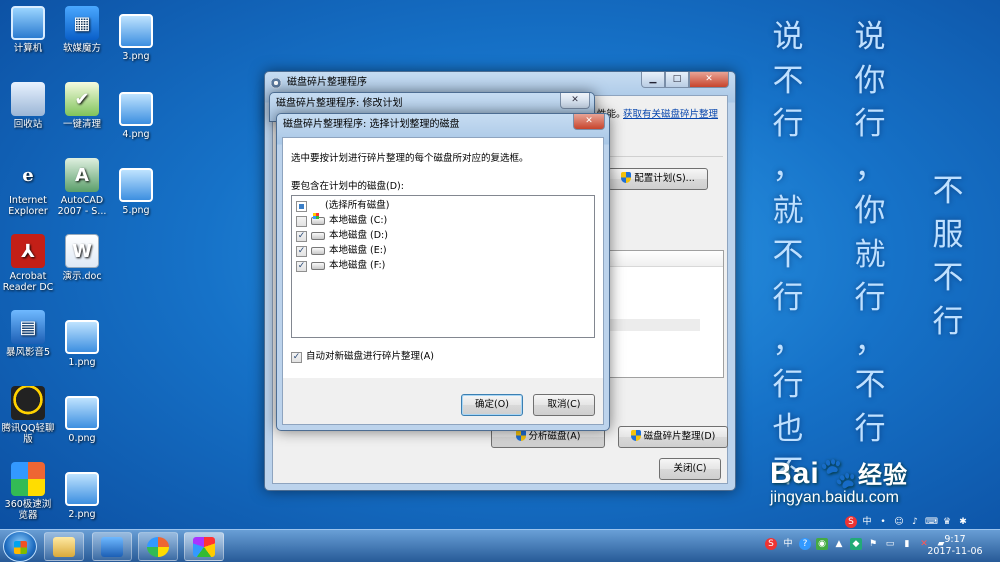 This screenshot has height=562, width=1000. I want to click on maximize-button: □, so click(677, 80).